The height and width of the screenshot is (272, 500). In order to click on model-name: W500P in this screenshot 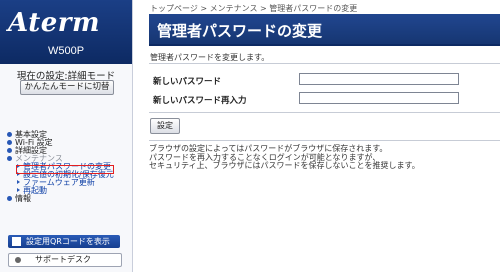, I will do `click(66, 51)`.